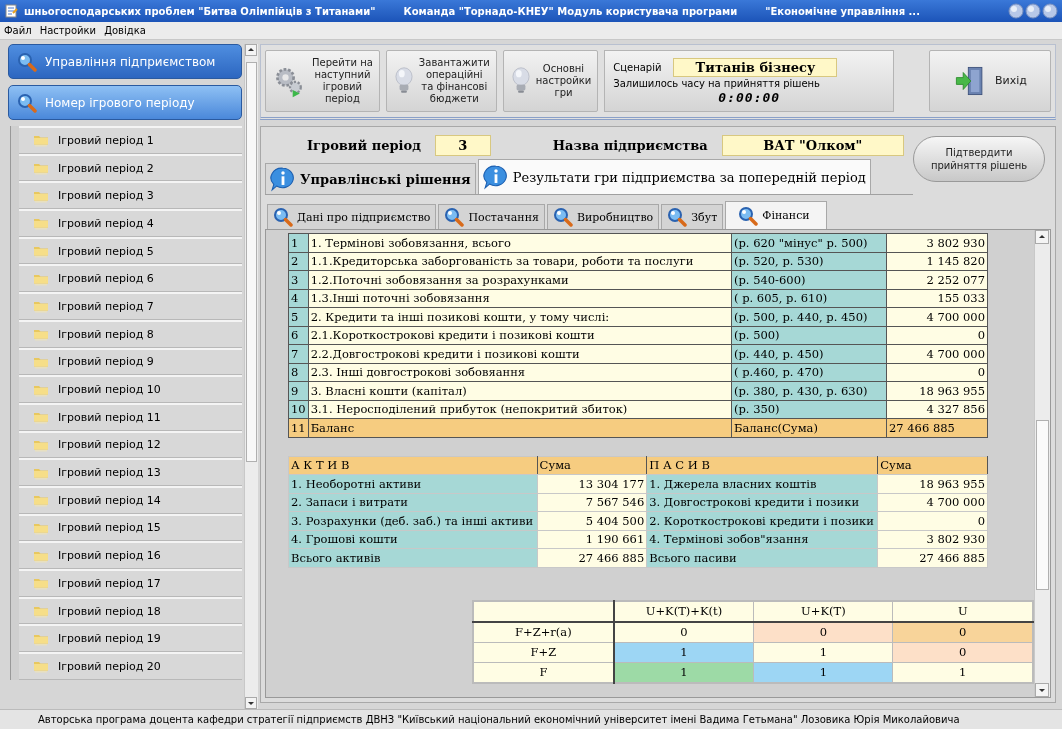  Describe the element at coordinates (370, 178) in the screenshot. I see `tab: Управлінські рішення` at that location.